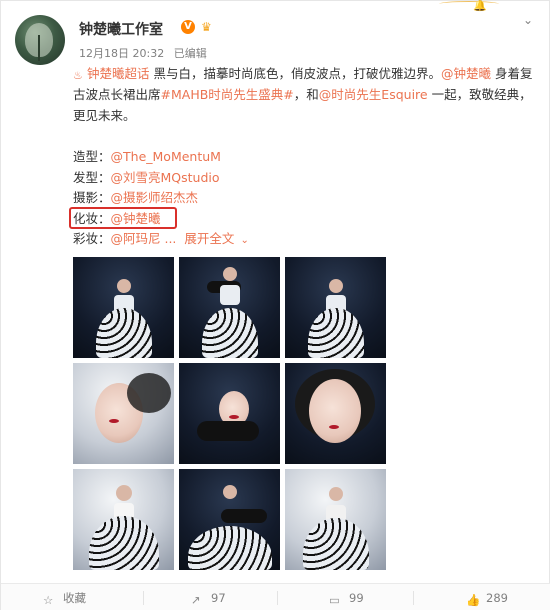 Image resolution: width=550 pixels, height=610 pixels. I want to click on favorite-button: ☆ 收藏, so click(64, 597).